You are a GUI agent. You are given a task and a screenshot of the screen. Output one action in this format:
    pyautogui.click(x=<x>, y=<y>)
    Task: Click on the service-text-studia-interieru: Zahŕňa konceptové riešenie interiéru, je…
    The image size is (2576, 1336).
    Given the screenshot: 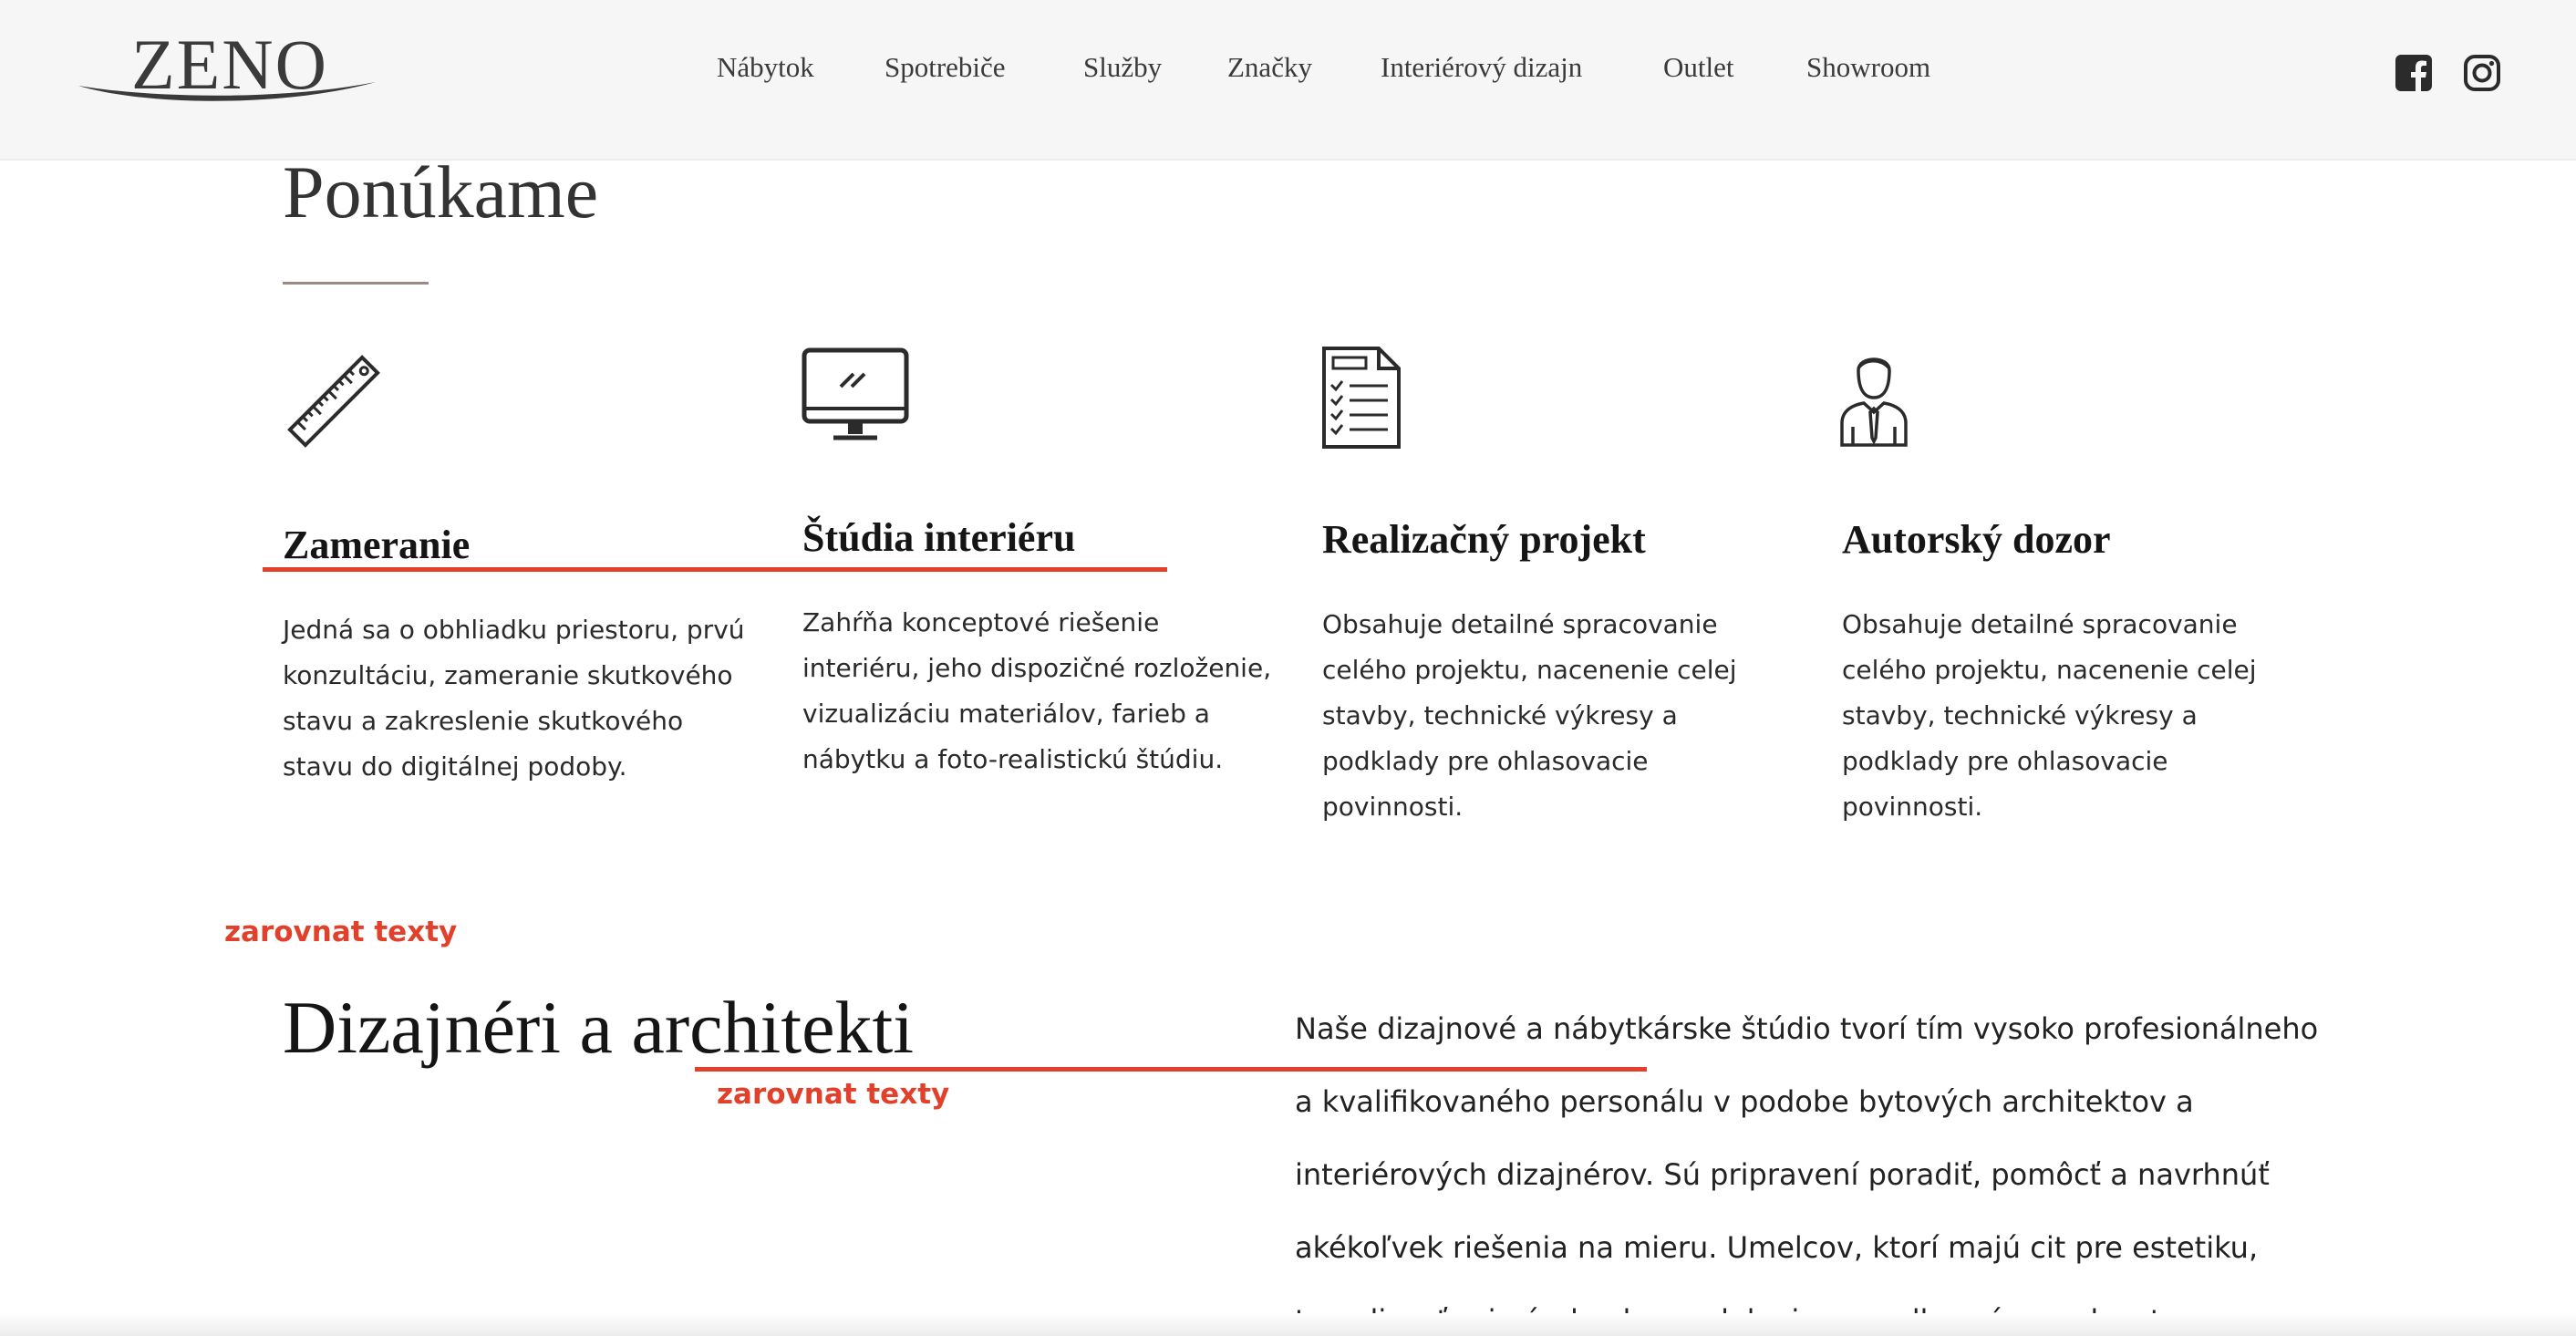 What is the action you would take?
    pyautogui.click(x=1057, y=691)
    